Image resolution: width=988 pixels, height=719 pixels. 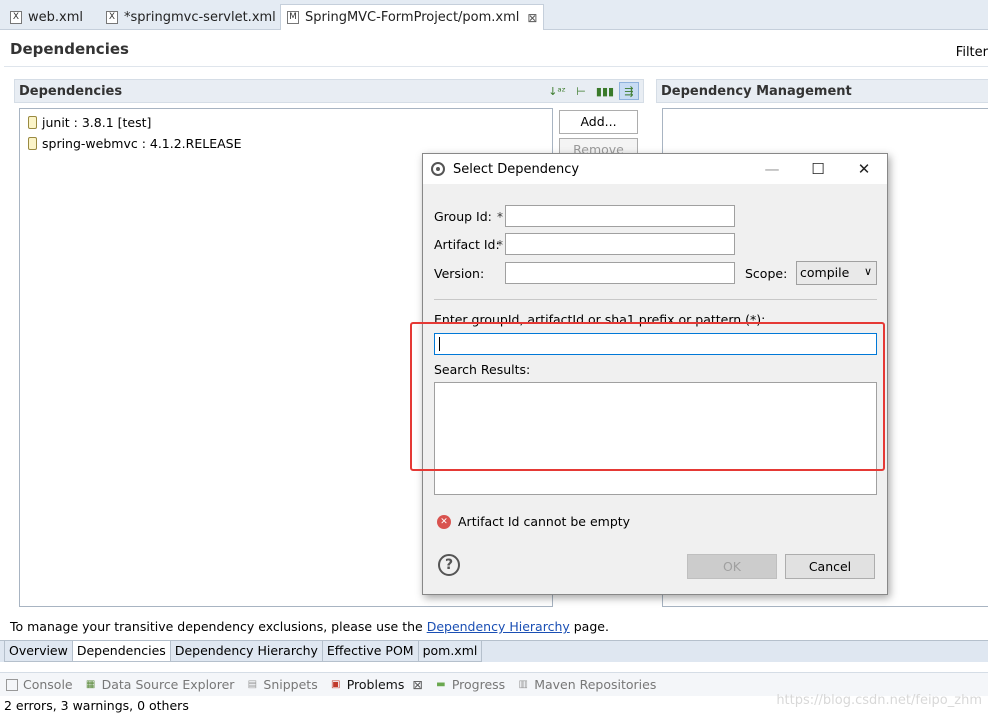 What do you see at coordinates (417, 684) in the screenshot?
I see `close-view-icon: ⊠` at bounding box center [417, 684].